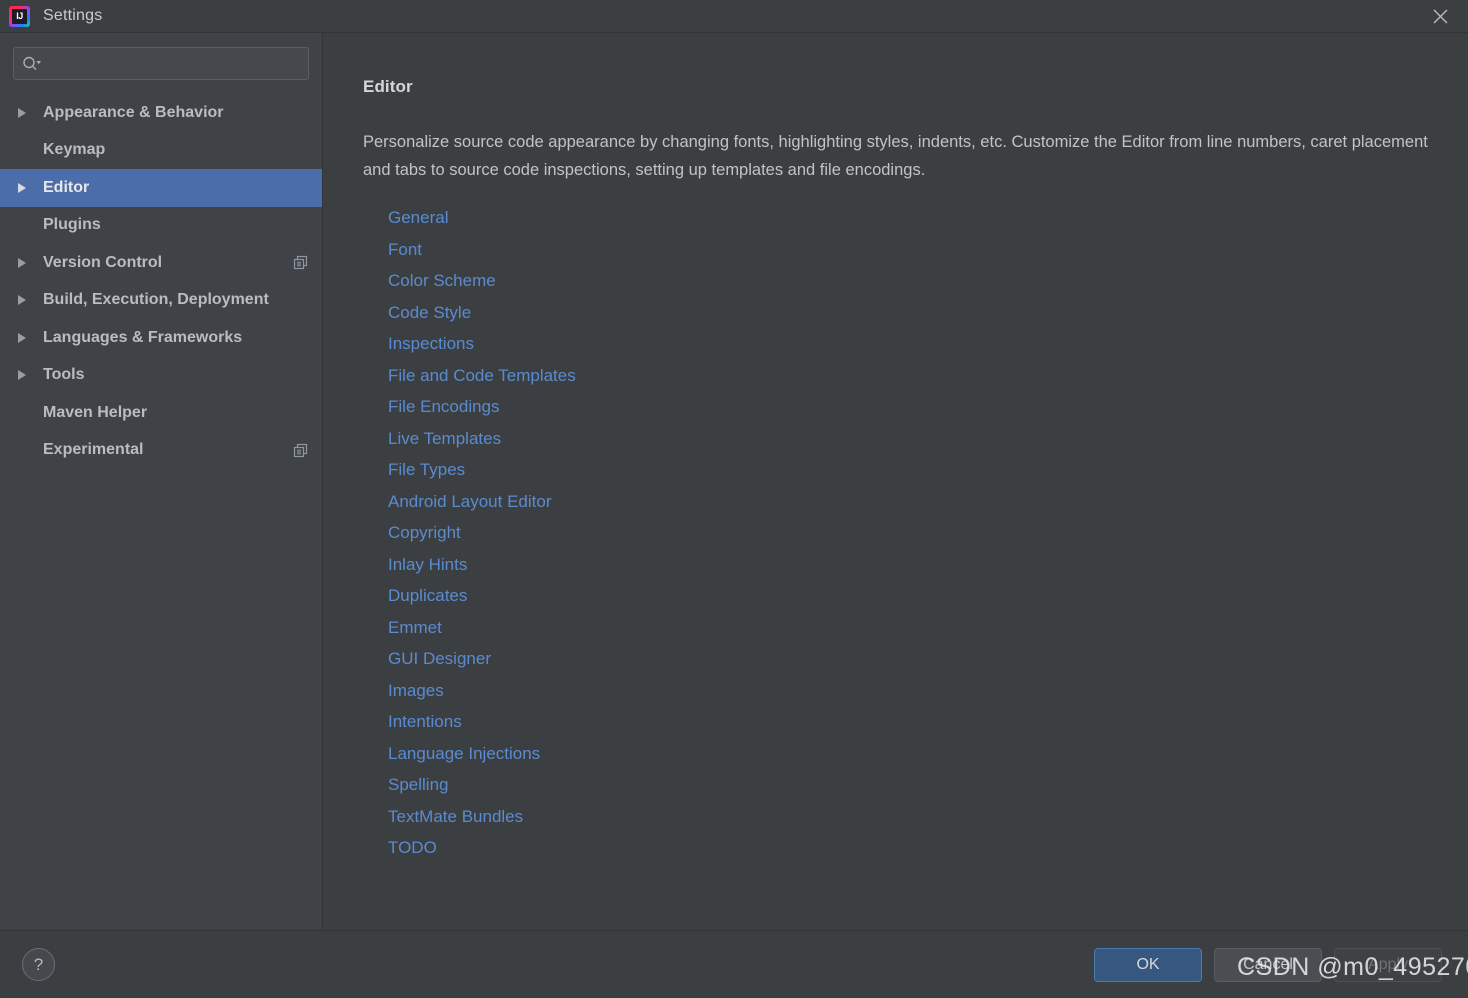  I want to click on apply-button: Apply, so click(1388, 964).